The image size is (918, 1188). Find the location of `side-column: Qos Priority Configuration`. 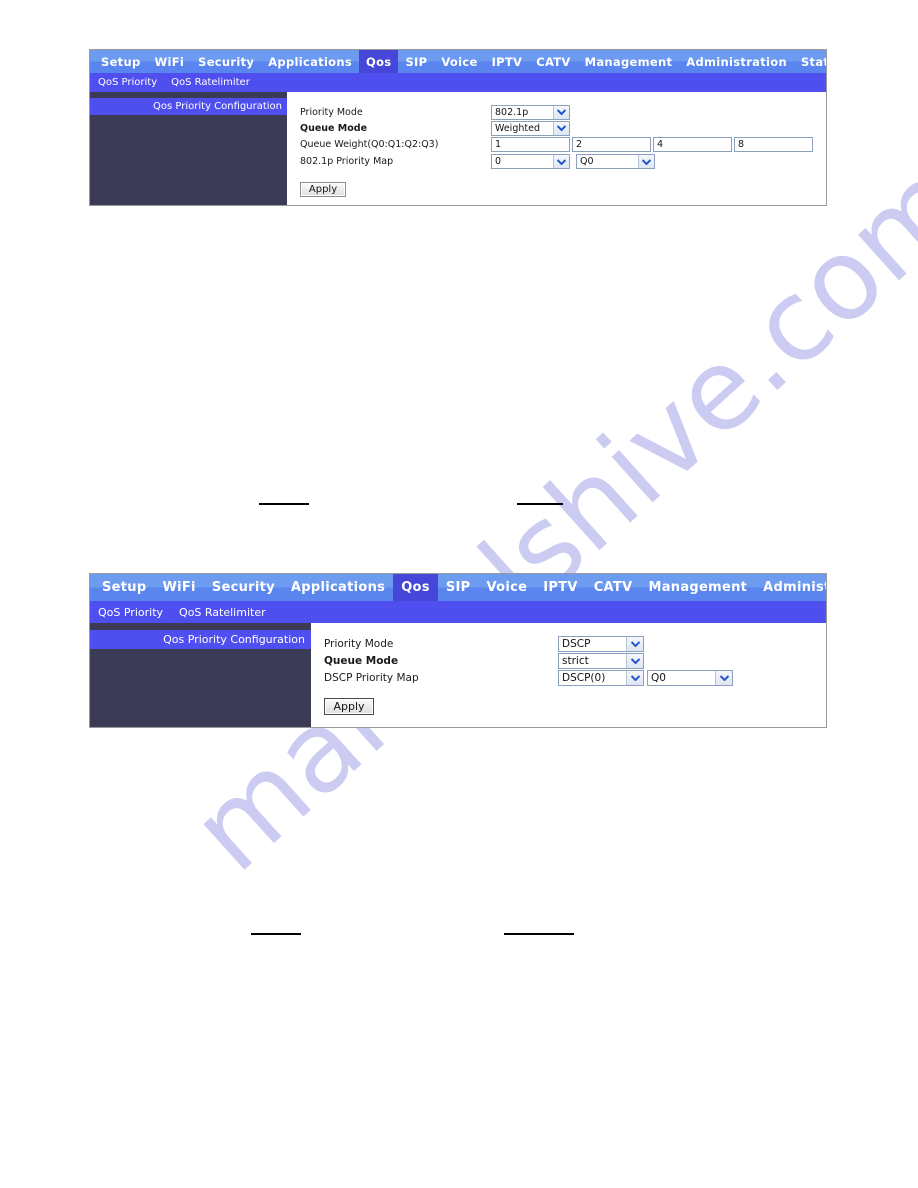

side-column: Qos Priority Configuration is located at coordinates (188, 148).